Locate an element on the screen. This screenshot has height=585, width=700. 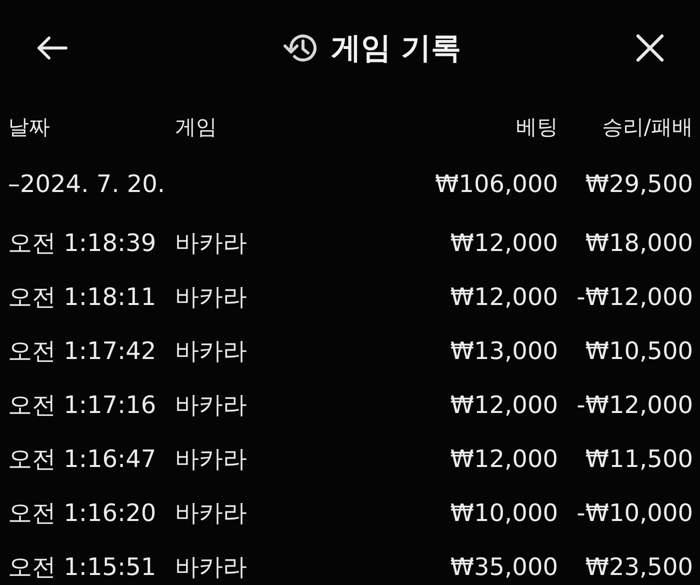
close-icon is located at coordinates (650, 48).